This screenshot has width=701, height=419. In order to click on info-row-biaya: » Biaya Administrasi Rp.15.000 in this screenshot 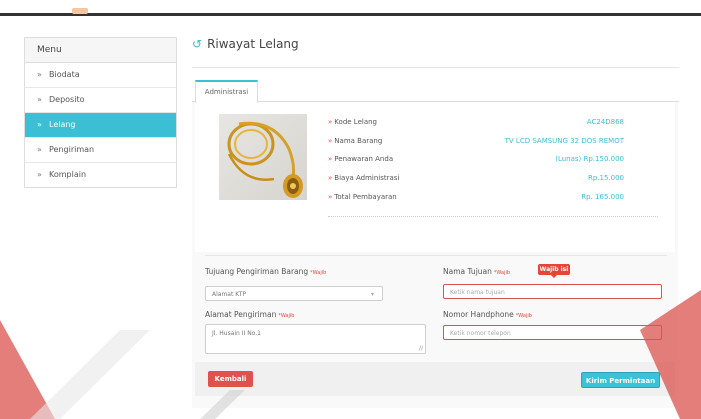, I will do `click(476, 178)`.